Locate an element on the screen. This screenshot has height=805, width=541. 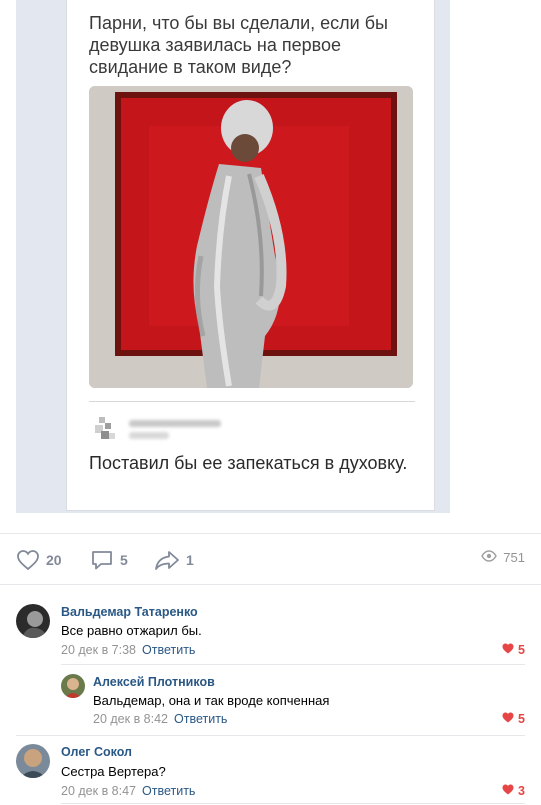
comment-count: 5 is located at coordinates (124, 560).